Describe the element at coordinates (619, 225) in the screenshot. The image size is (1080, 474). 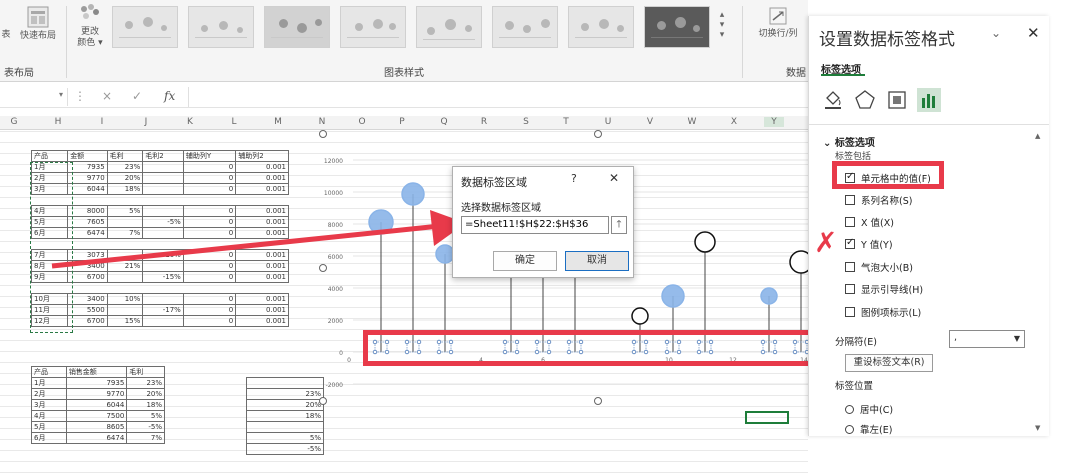
I see `collapse-range-icon: 🡑` at that location.